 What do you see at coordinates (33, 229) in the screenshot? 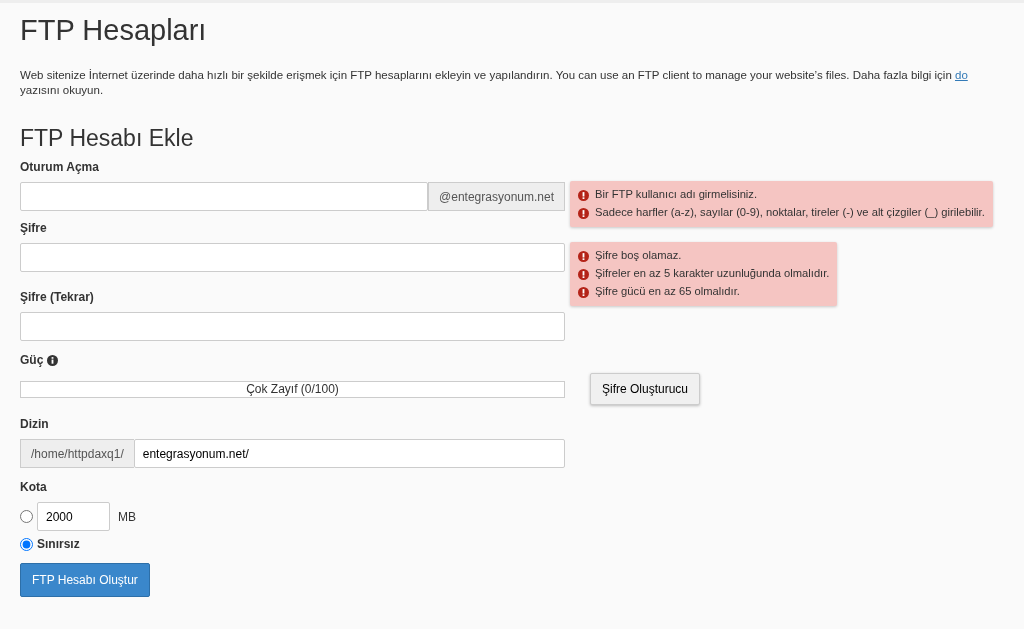
I see `field-label: Şifre` at bounding box center [33, 229].